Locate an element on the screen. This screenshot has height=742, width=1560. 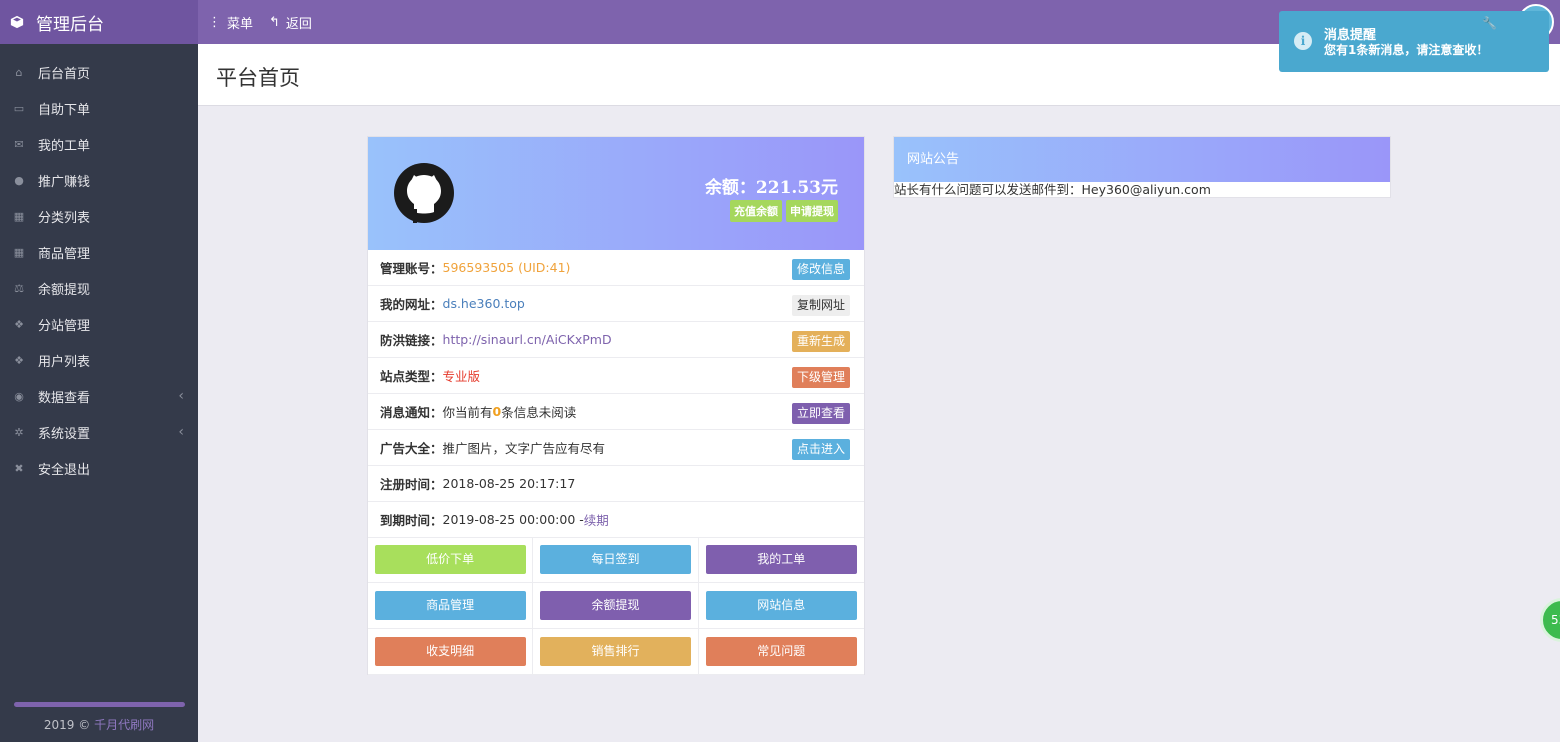
wrench-icon: 🔧 is located at coordinates (1489, 23).